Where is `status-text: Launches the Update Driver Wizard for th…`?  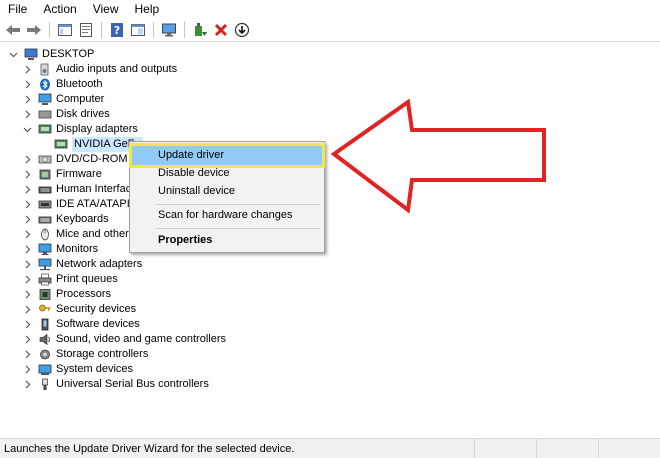
status-text: Launches the Update Driver Wizard for th… is located at coordinates (149, 448).